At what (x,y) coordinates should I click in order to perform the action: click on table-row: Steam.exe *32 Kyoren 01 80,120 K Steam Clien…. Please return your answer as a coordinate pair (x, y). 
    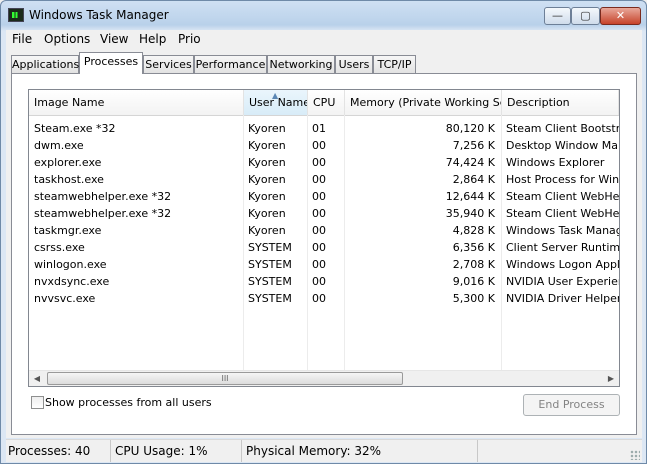
    Looking at the image, I should click on (324, 128).